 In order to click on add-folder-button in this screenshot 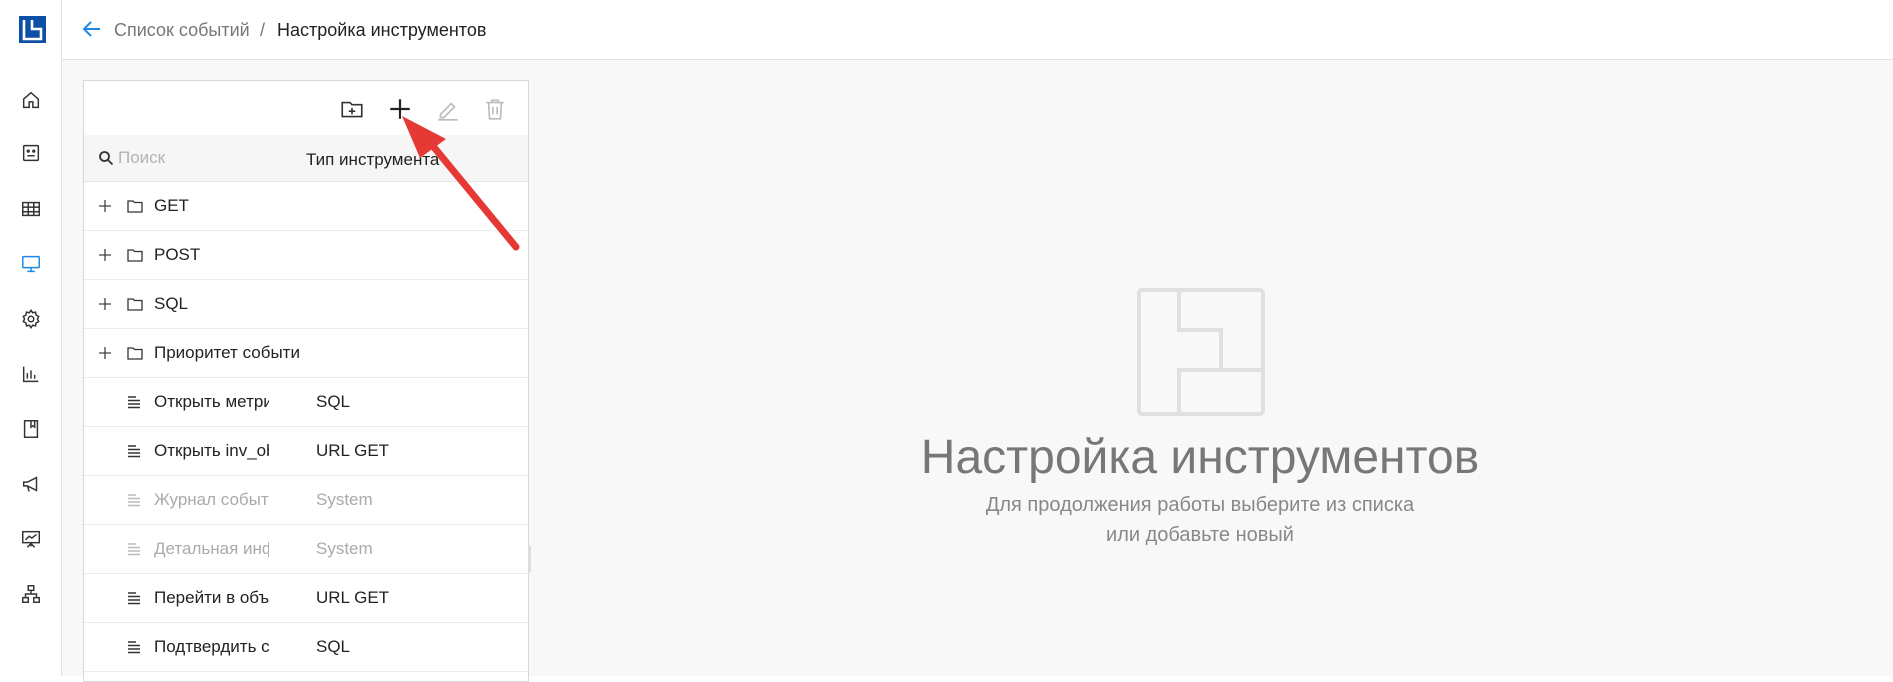, I will do `click(352, 109)`.